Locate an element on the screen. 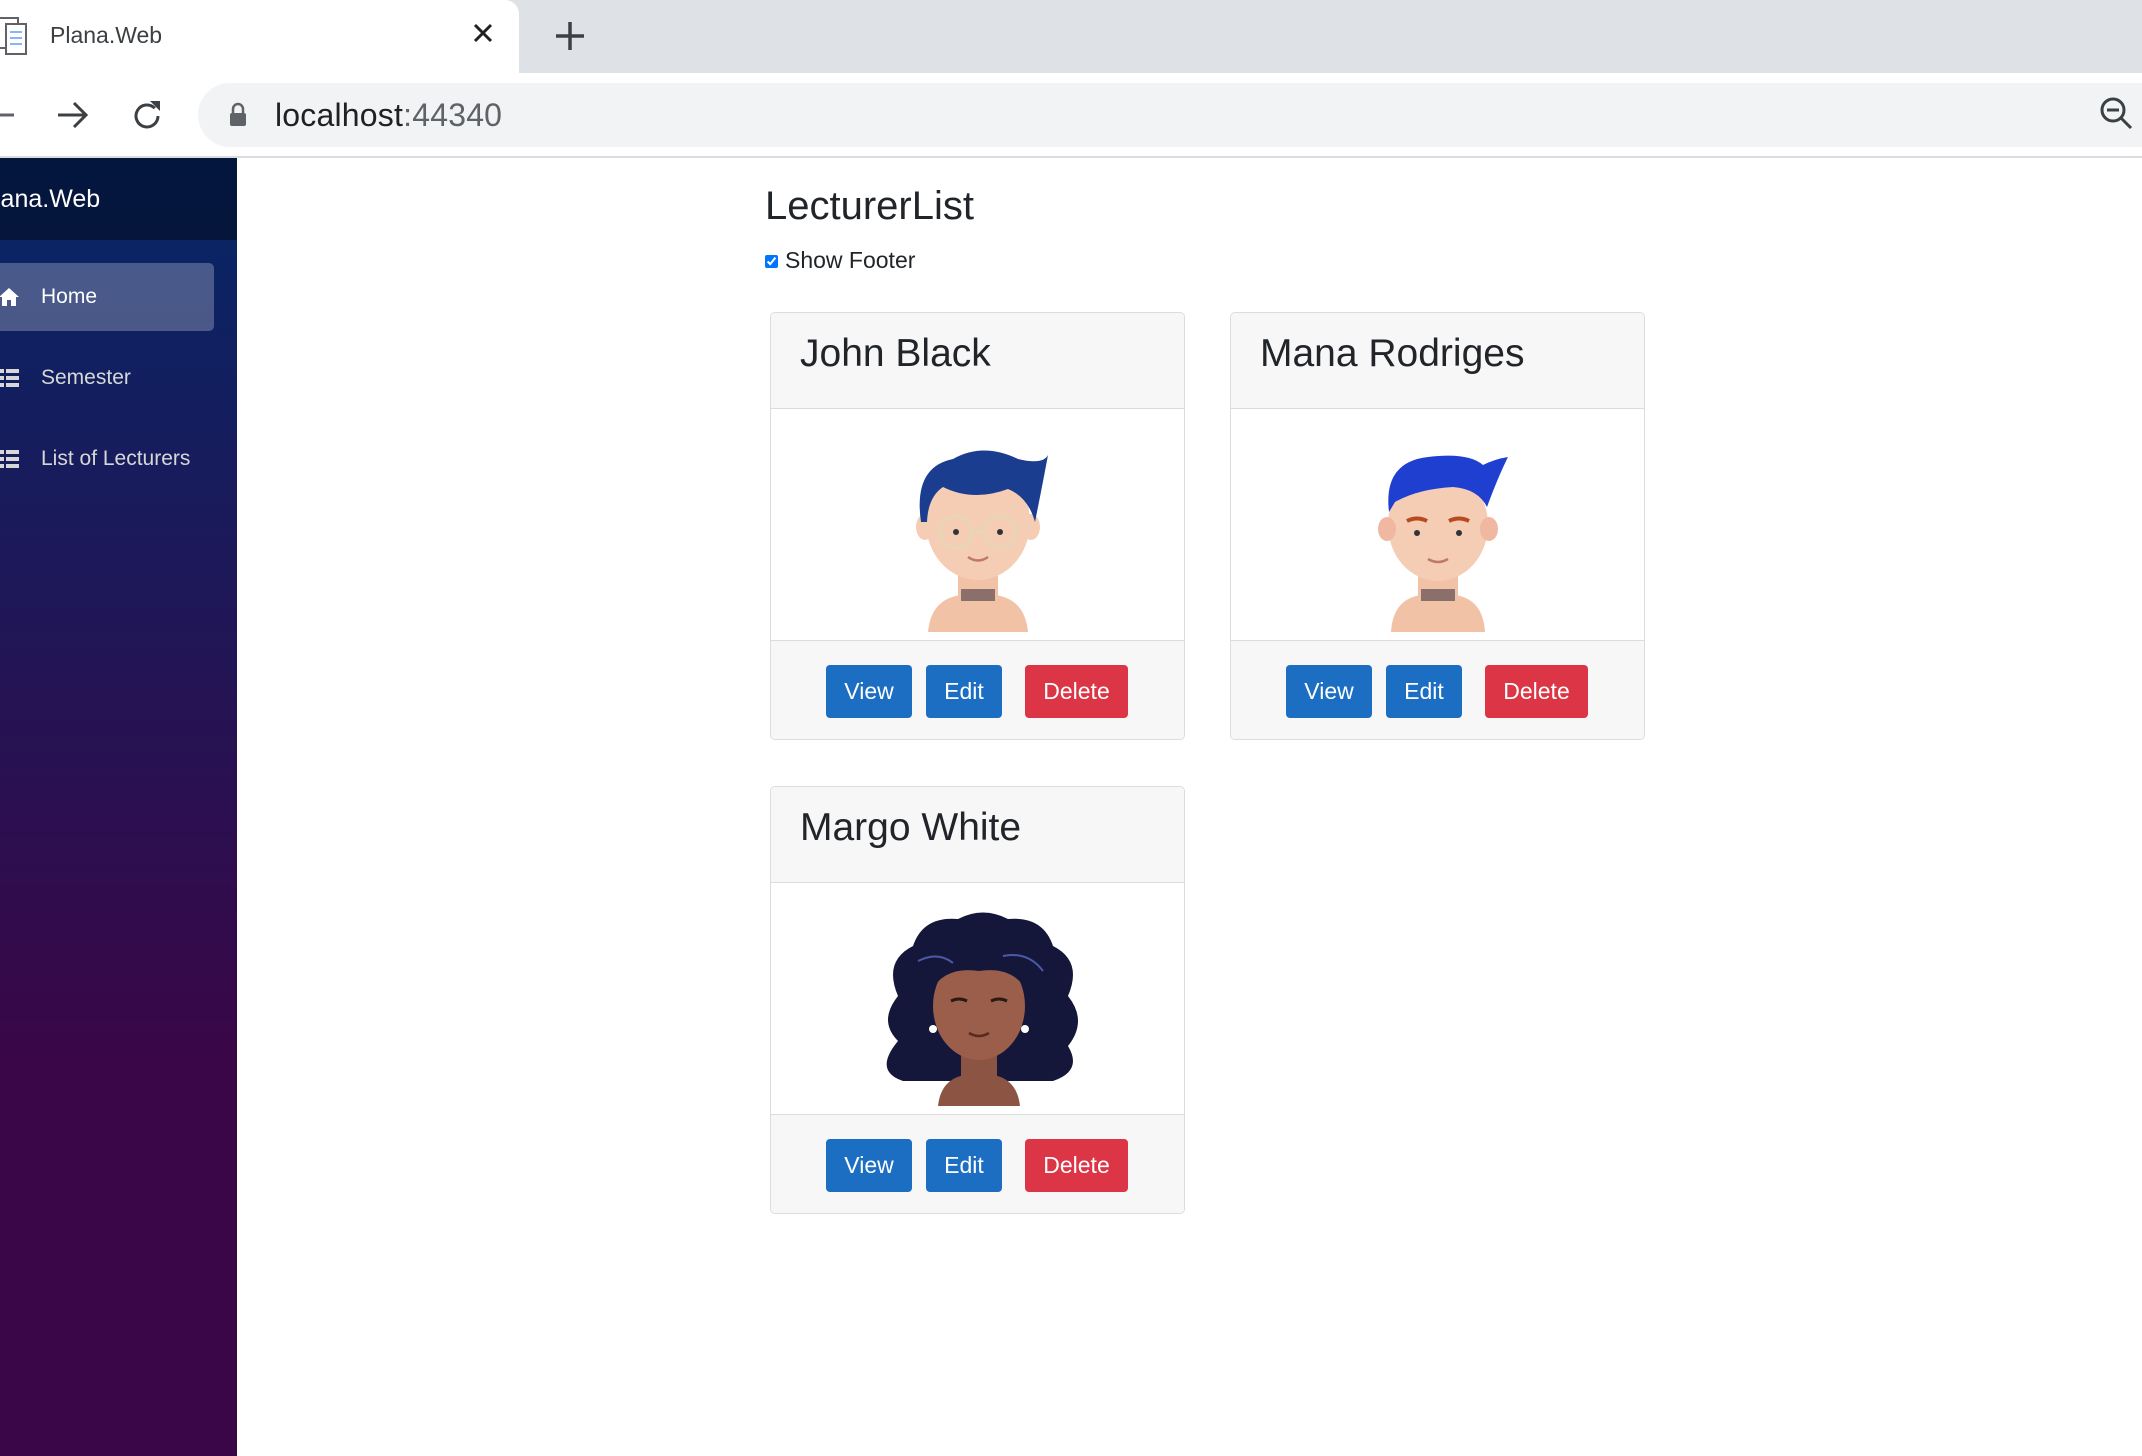  card-header: John Black is located at coordinates (977, 361).